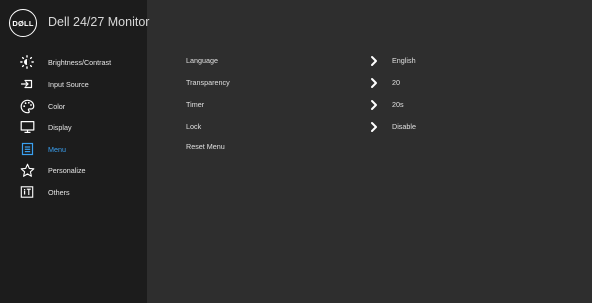  Describe the element at coordinates (27, 106) in the screenshot. I see `color-icon` at that location.